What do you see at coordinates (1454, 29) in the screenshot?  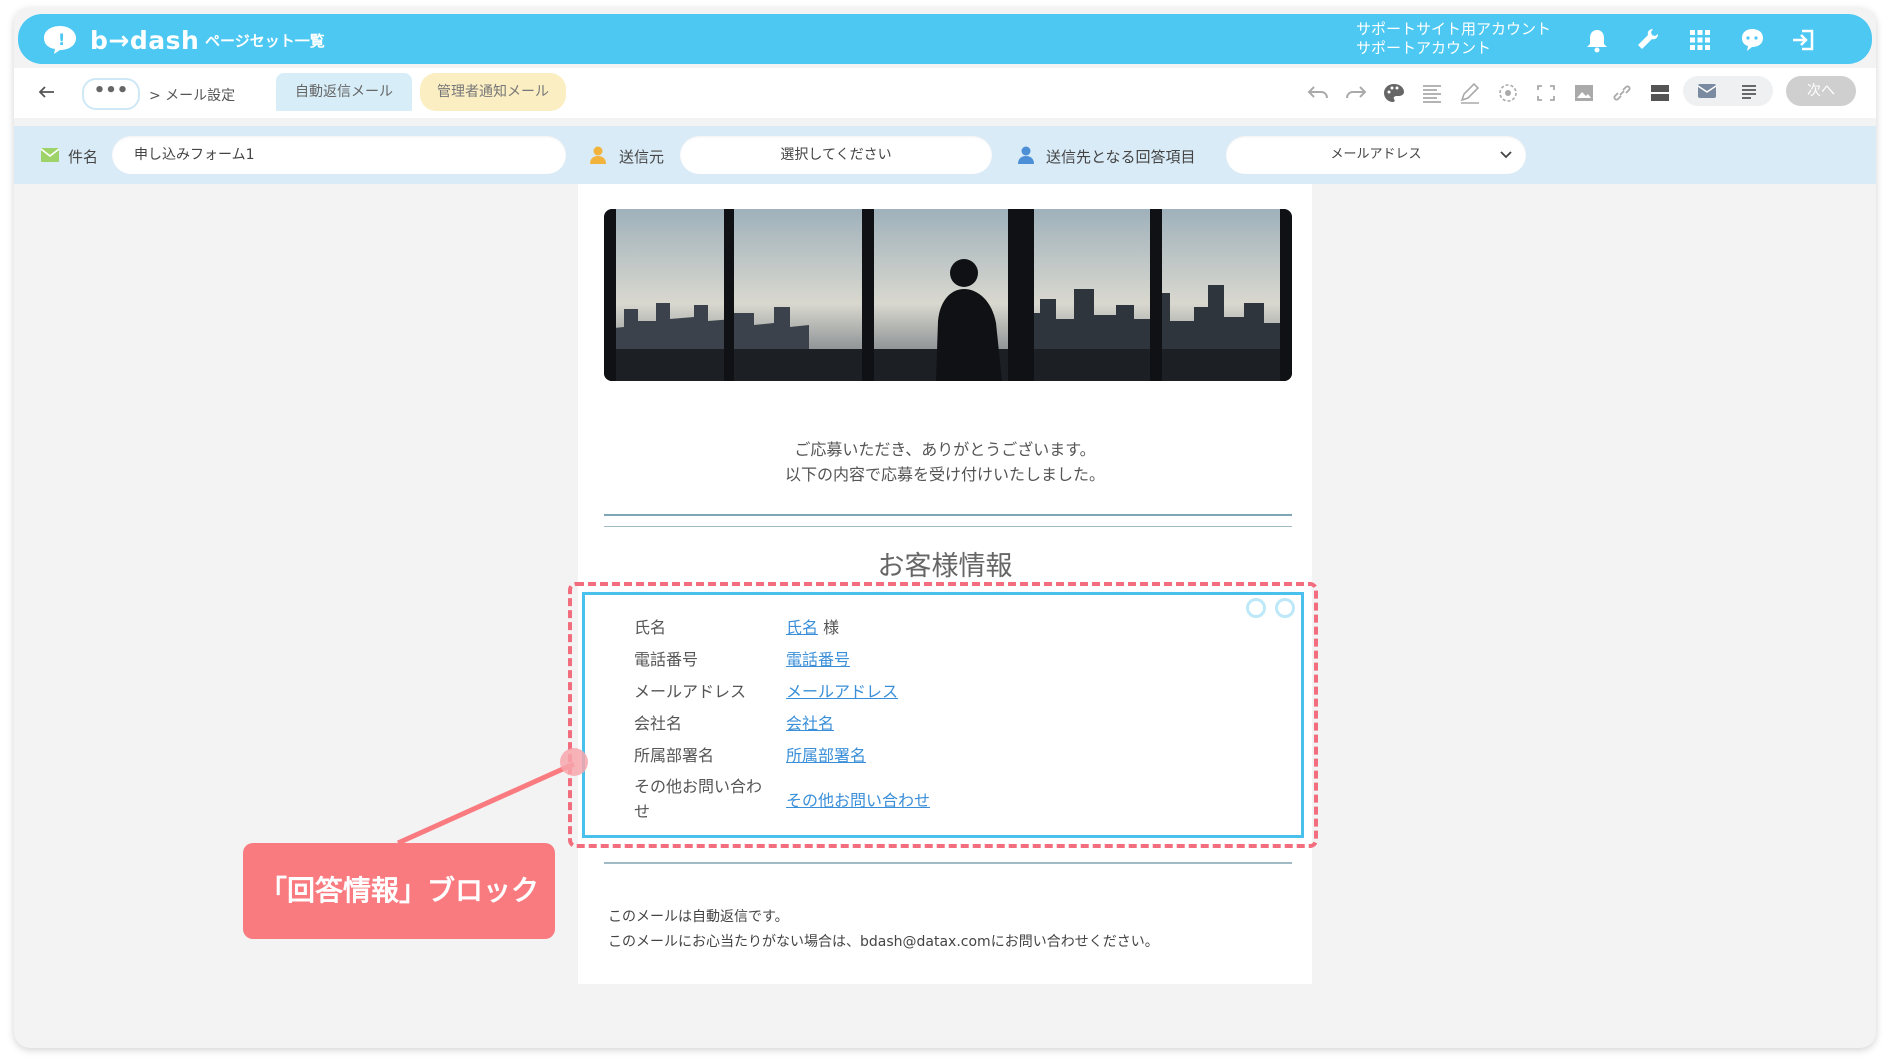 I see `account-site-name: サポートサイト用アカウント` at bounding box center [1454, 29].